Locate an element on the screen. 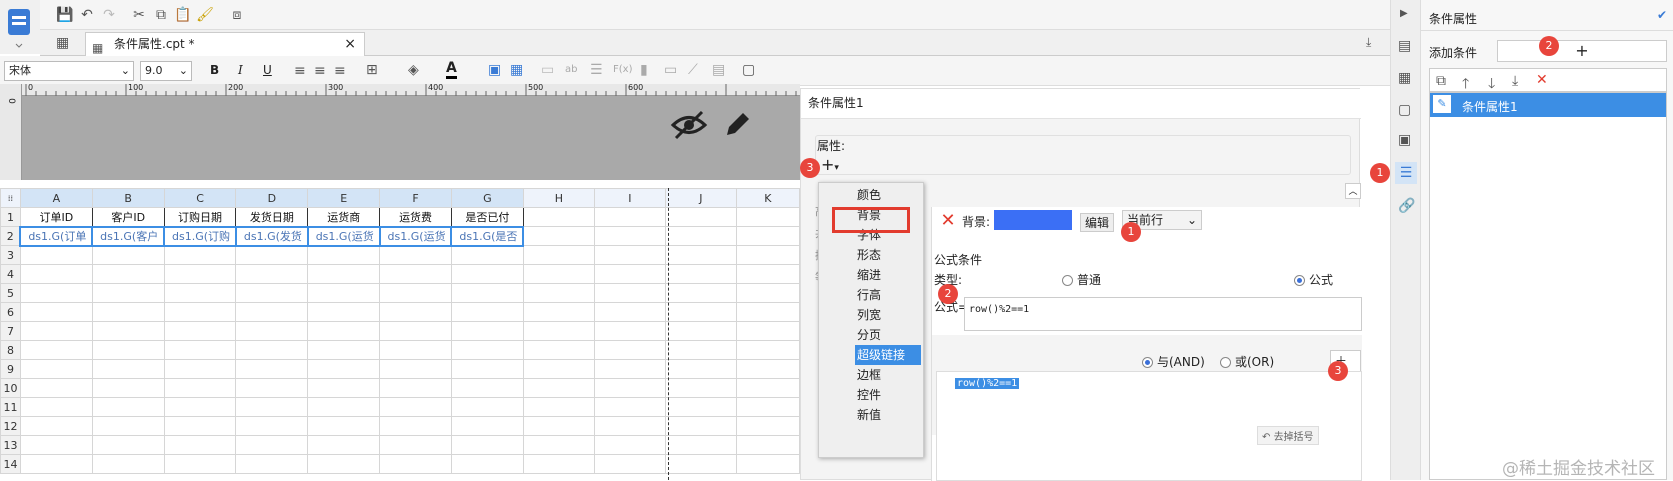  condition-item: row()%2==1 is located at coordinates (987, 383).